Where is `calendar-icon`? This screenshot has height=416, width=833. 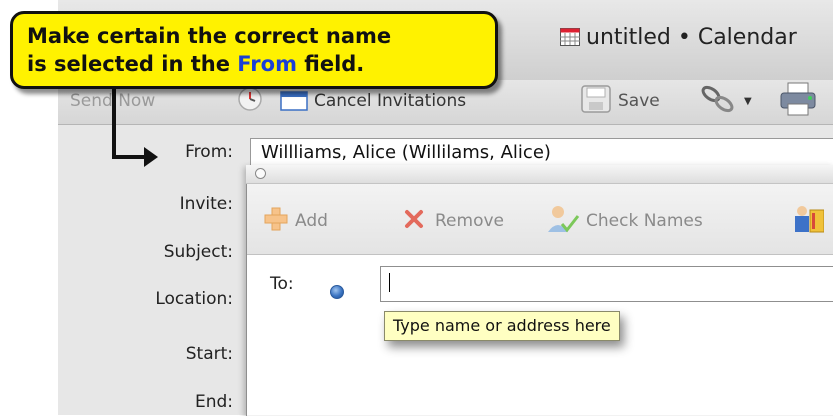 calendar-icon is located at coordinates (570, 36).